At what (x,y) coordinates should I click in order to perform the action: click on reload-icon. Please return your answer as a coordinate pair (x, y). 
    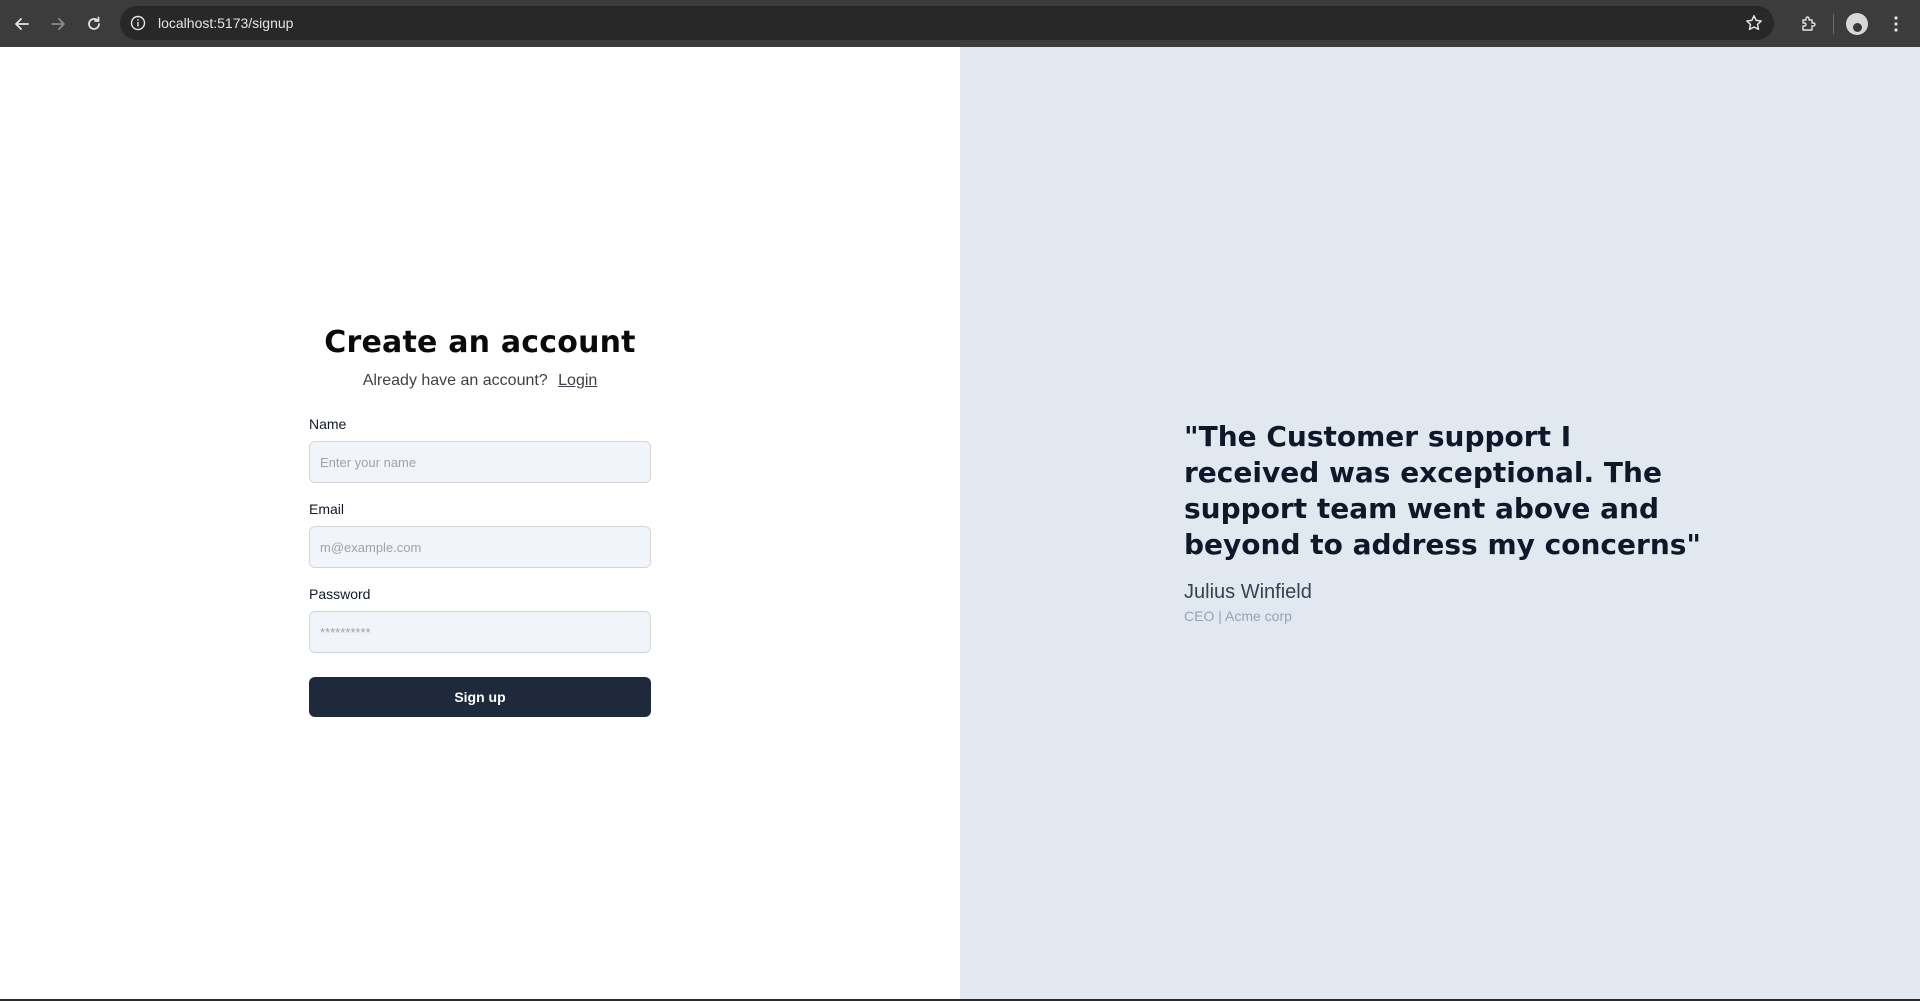
    Looking at the image, I should click on (94, 23).